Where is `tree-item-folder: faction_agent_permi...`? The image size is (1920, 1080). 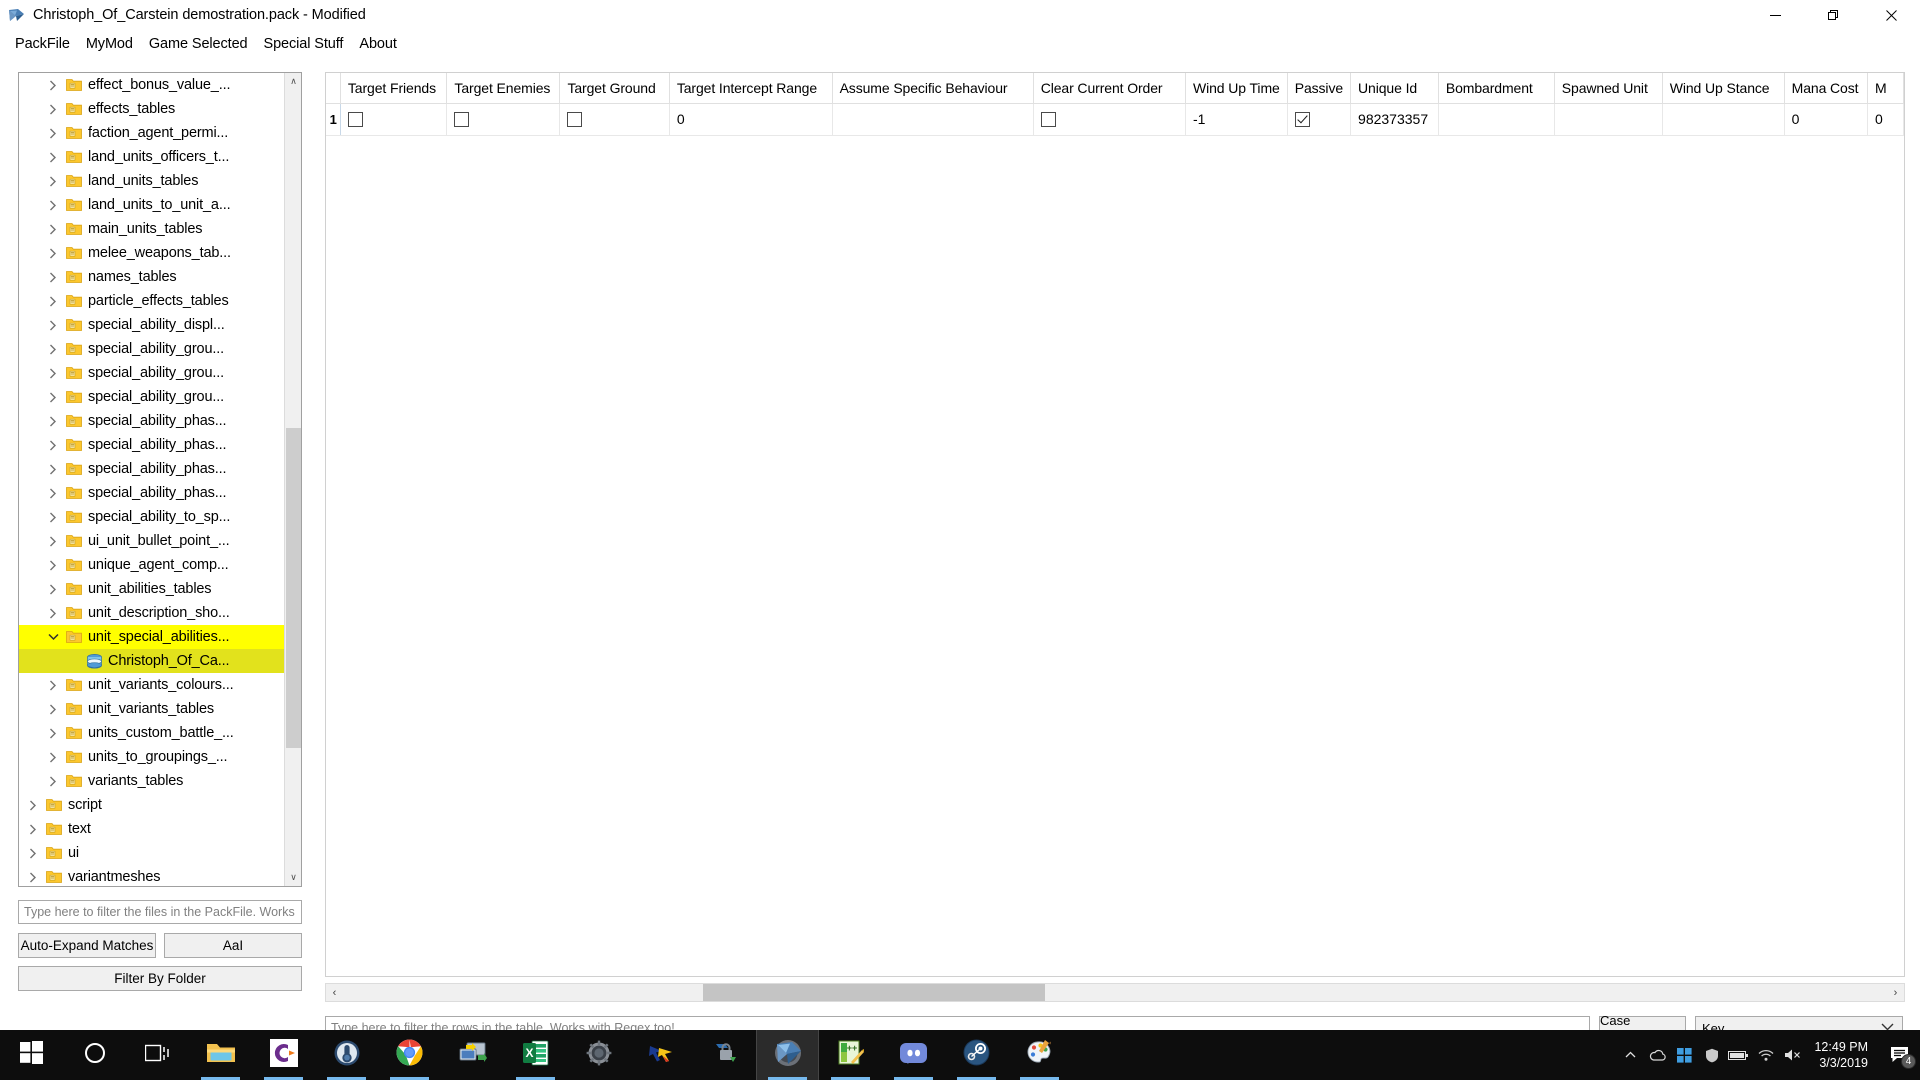
tree-item-folder: faction_agent_permi... is located at coordinates (152, 133).